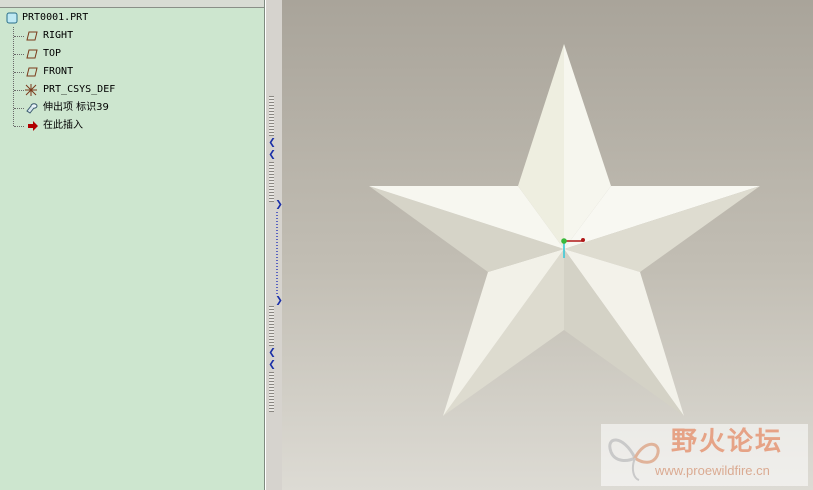 The width and height of the screenshot is (813, 490). I want to click on tree-item-label: RIGHT, so click(58, 35).